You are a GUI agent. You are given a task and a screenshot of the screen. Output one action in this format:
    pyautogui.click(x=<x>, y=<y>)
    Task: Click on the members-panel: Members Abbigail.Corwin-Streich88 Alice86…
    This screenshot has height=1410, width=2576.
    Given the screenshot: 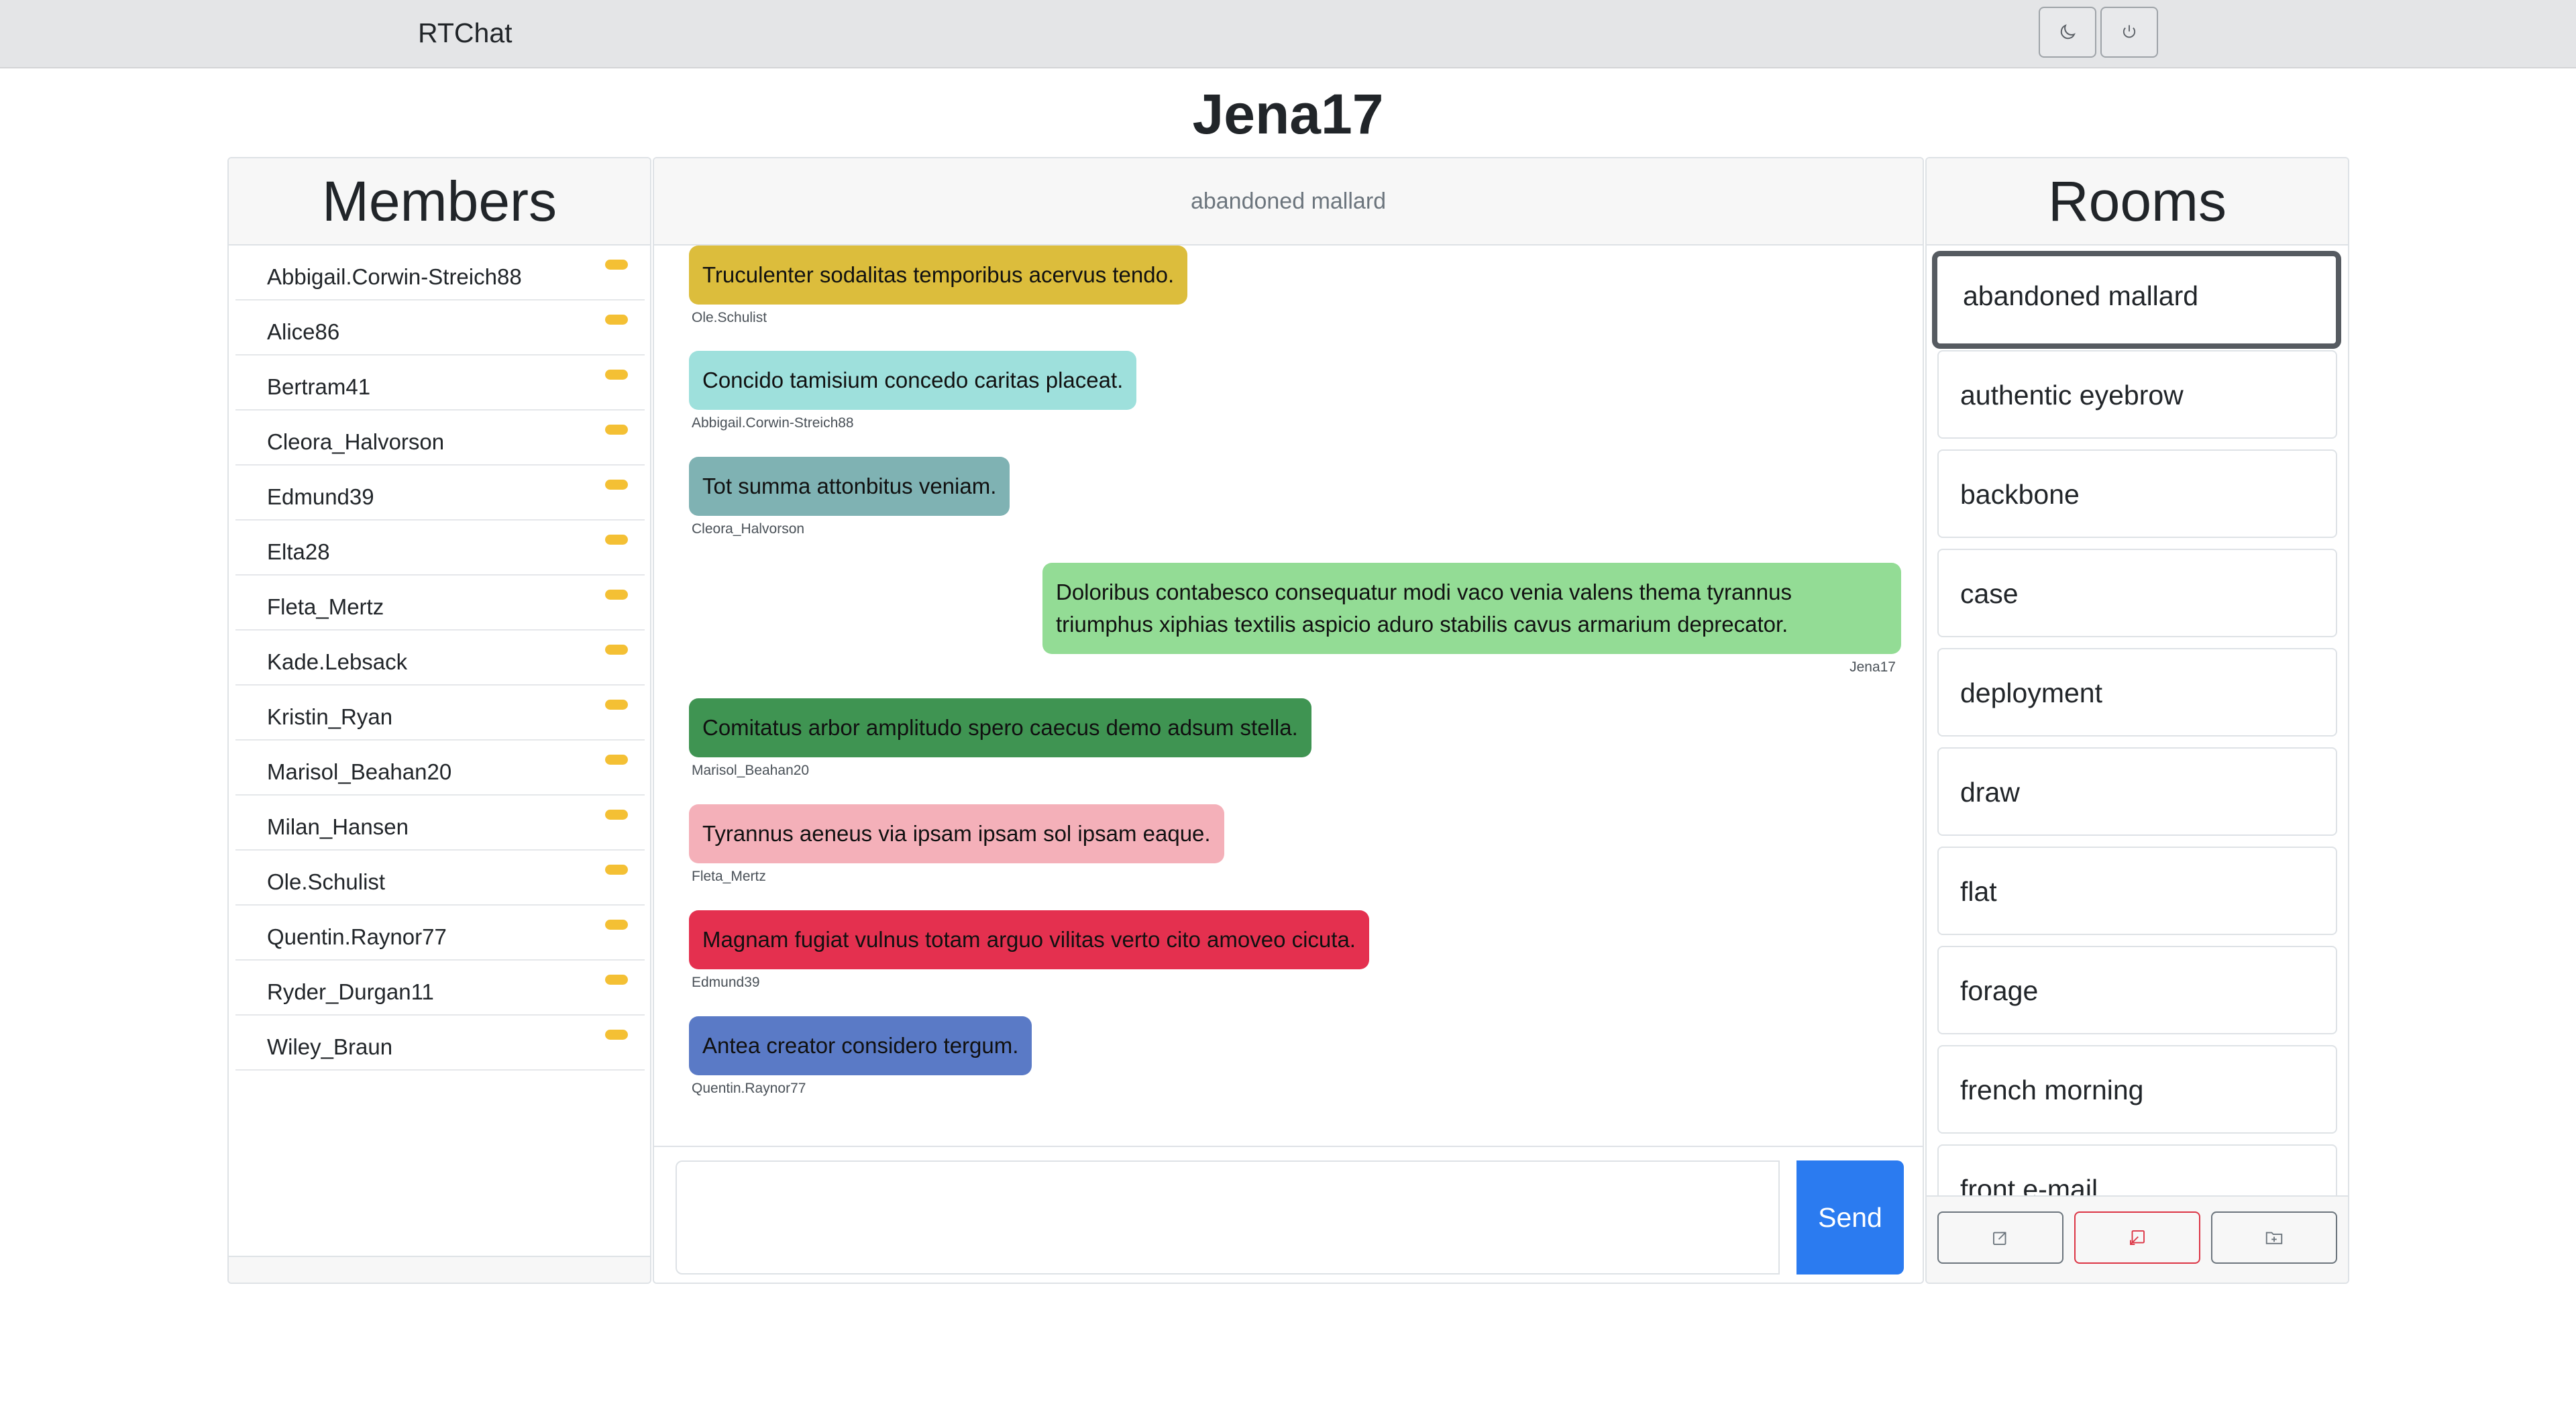 What is the action you would take?
    pyautogui.click(x=439, y=720)
    